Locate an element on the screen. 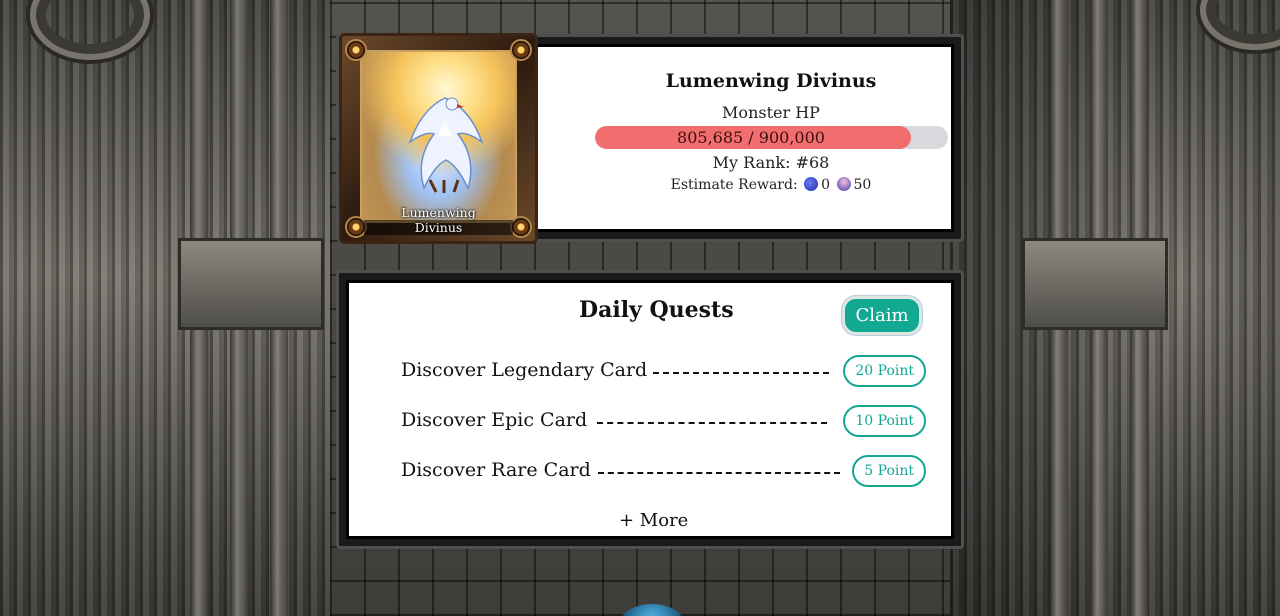  hp-label: Monster HP is located at coordinates (771, 112).